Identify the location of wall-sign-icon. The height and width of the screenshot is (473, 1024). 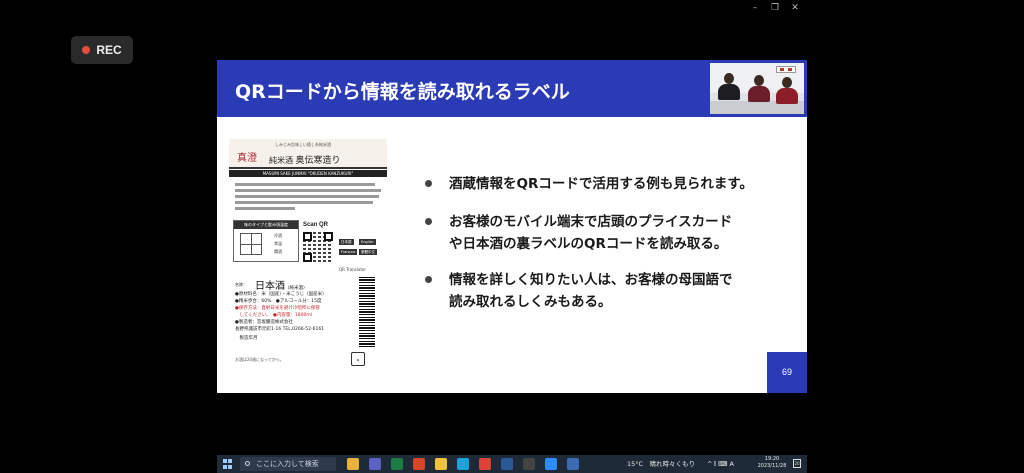
(786, 69).